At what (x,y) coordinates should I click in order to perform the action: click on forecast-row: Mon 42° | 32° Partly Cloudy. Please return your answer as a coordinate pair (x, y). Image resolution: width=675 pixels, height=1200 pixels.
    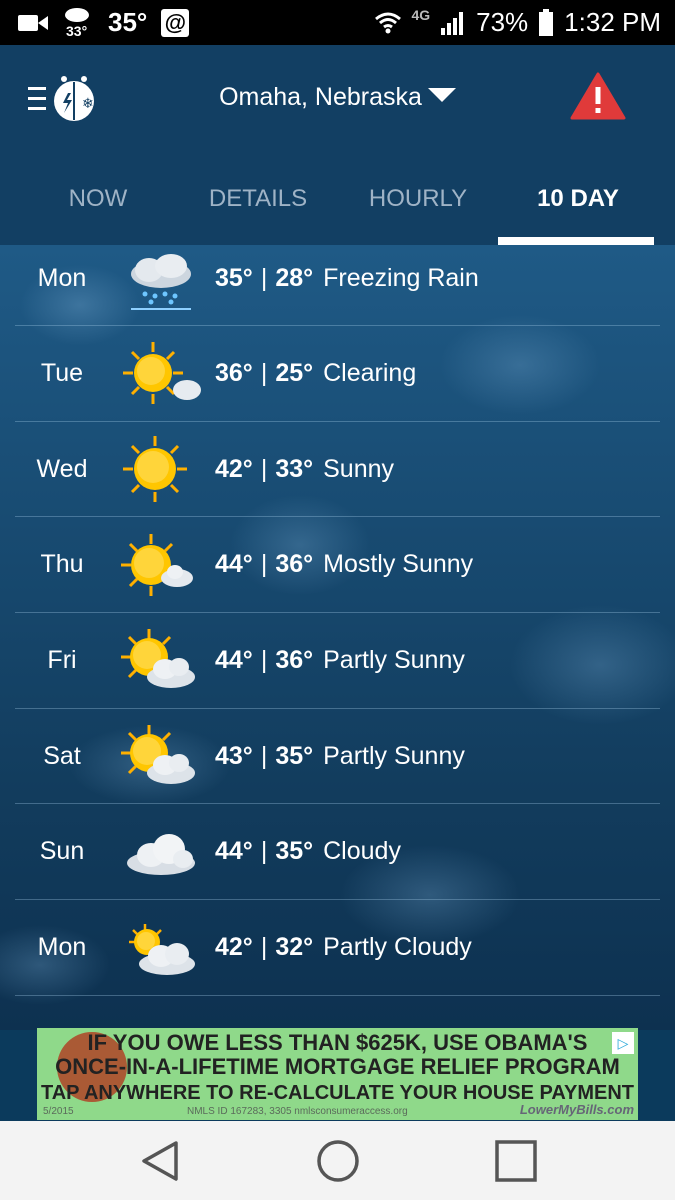
    Looking at the image, I should click on (337, 948).